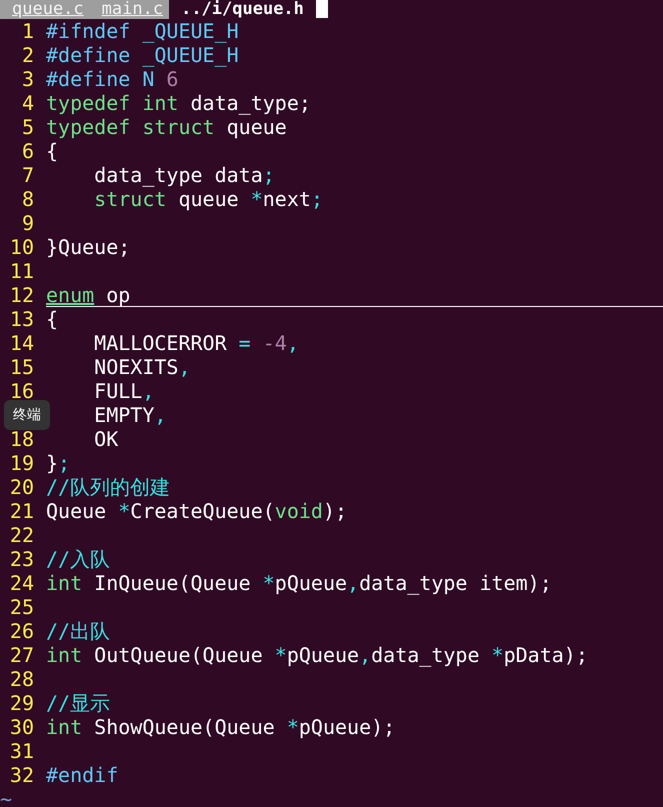 The width and height of the screenshot is (663, 807). What do you see at coordinates (142, 55) in the screenshot?
I see `code-line: #define _QUEUE_H` at bounding box center [142, 55].